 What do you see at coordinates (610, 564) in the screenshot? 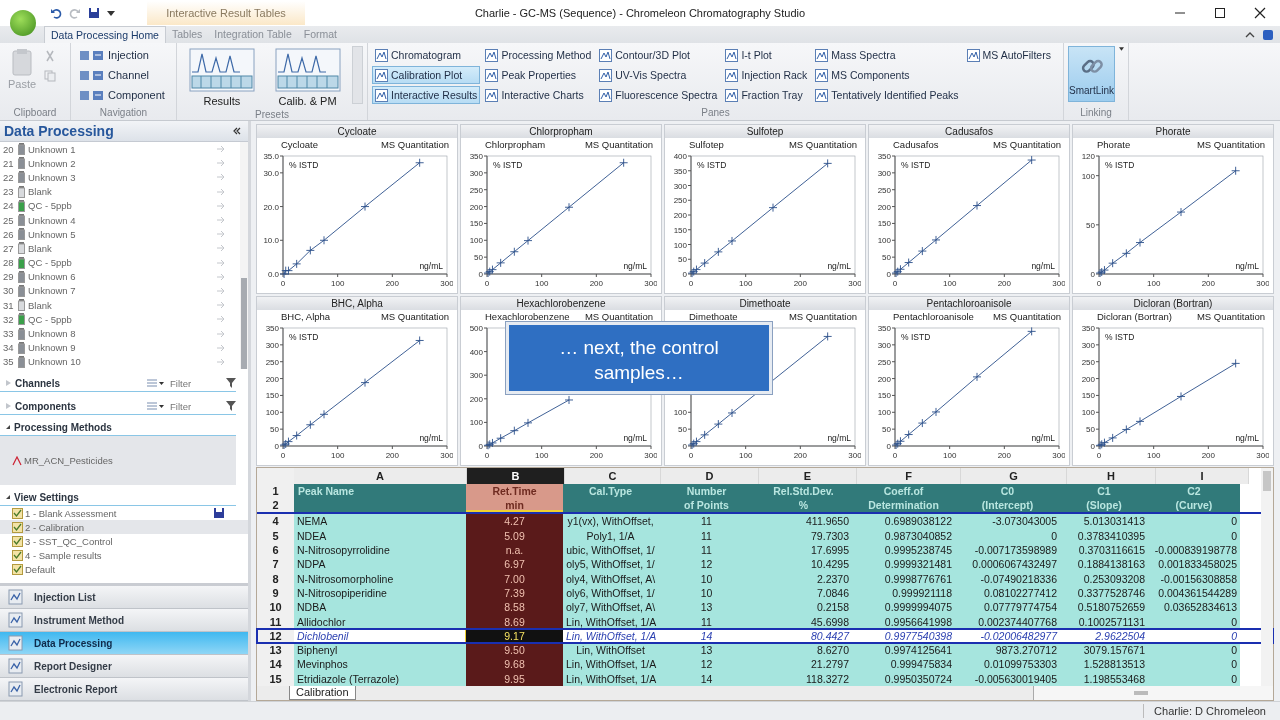
I see `table-cell: oly5, WithOffset, 1/` at bounding box center [610, 564].